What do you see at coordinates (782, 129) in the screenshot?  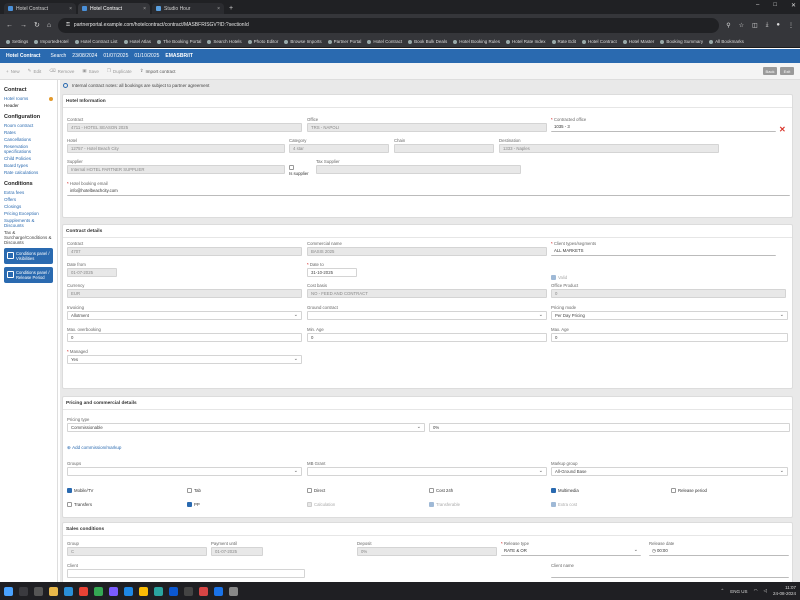 I see `remove-office-icon: ✕` at bounding box center [782, 129].